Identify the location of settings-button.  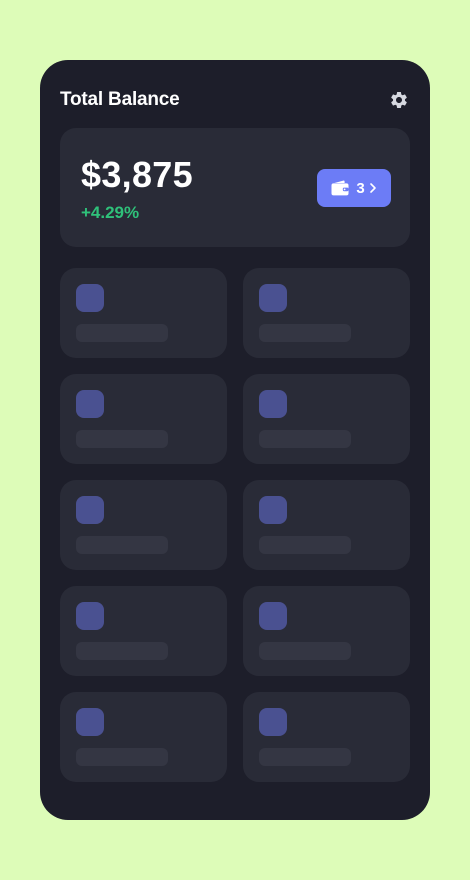
(399, 100).